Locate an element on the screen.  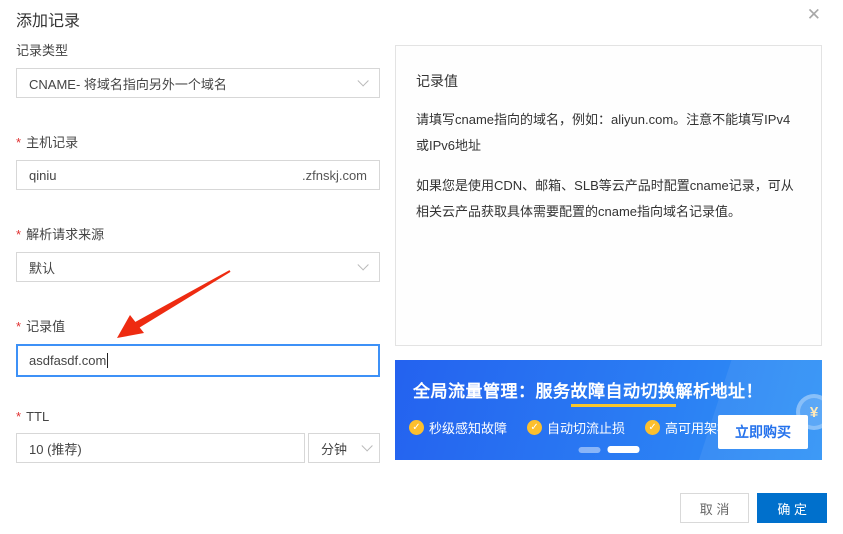
field-ttl: * TTL 10 (推荐) 分钟 is located at coordinates (198, 436).